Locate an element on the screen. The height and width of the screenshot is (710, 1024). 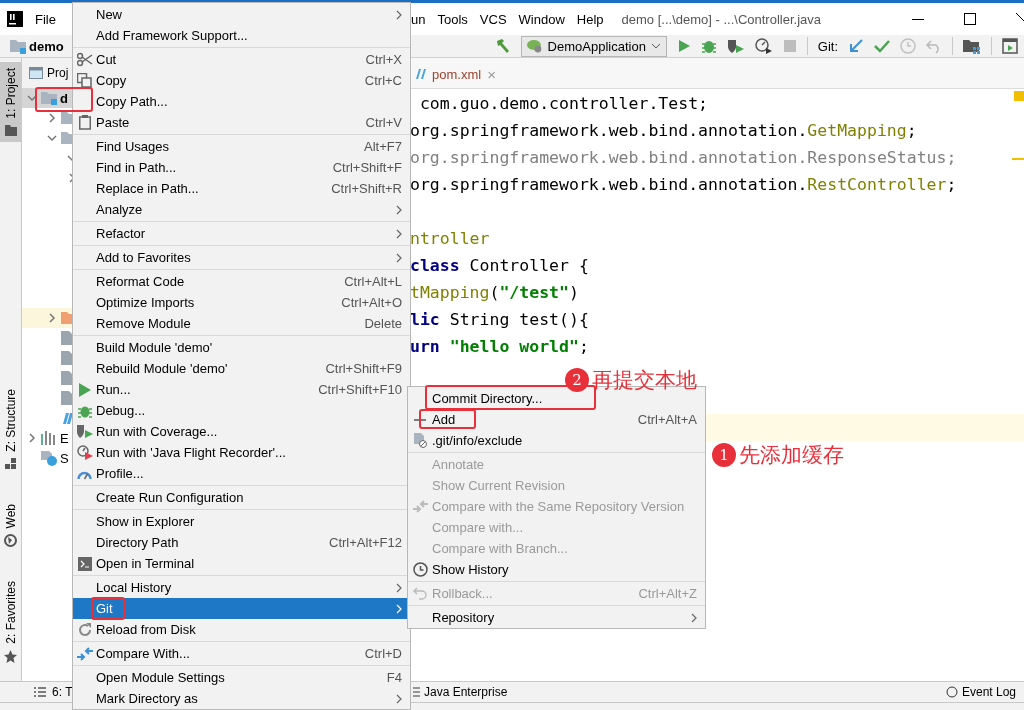
tree-label: S is located at coordinates (64, 458).